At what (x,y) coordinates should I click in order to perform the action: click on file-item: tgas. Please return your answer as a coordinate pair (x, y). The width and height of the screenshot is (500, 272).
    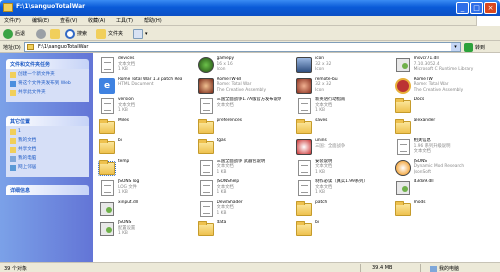
    Looking at the image, I should click on (239, 148).